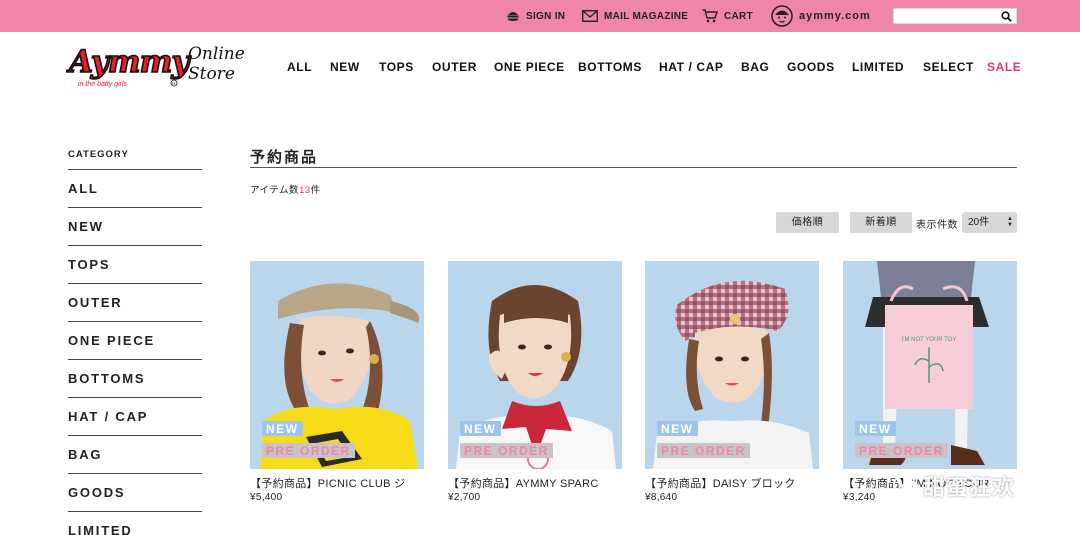  What do you see at coordinates (937, 225) in the screenshot?
I see `per-page-label: 表示件数` at bounding box center [937, 225].